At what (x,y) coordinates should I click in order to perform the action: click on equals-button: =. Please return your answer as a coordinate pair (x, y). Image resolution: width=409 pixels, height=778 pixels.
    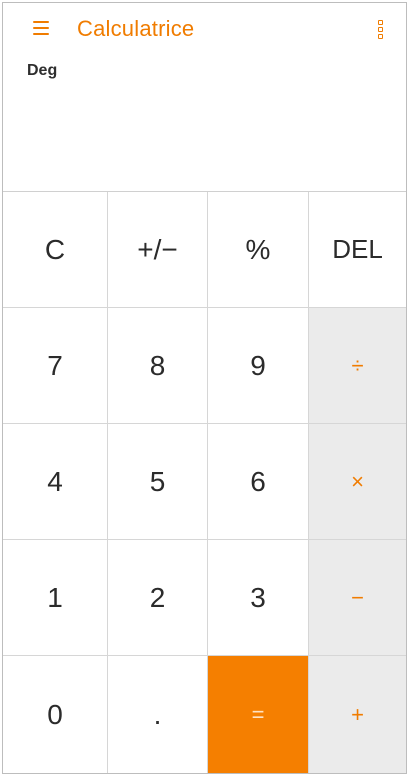
    Looking at the image, I should click on (258, 714).